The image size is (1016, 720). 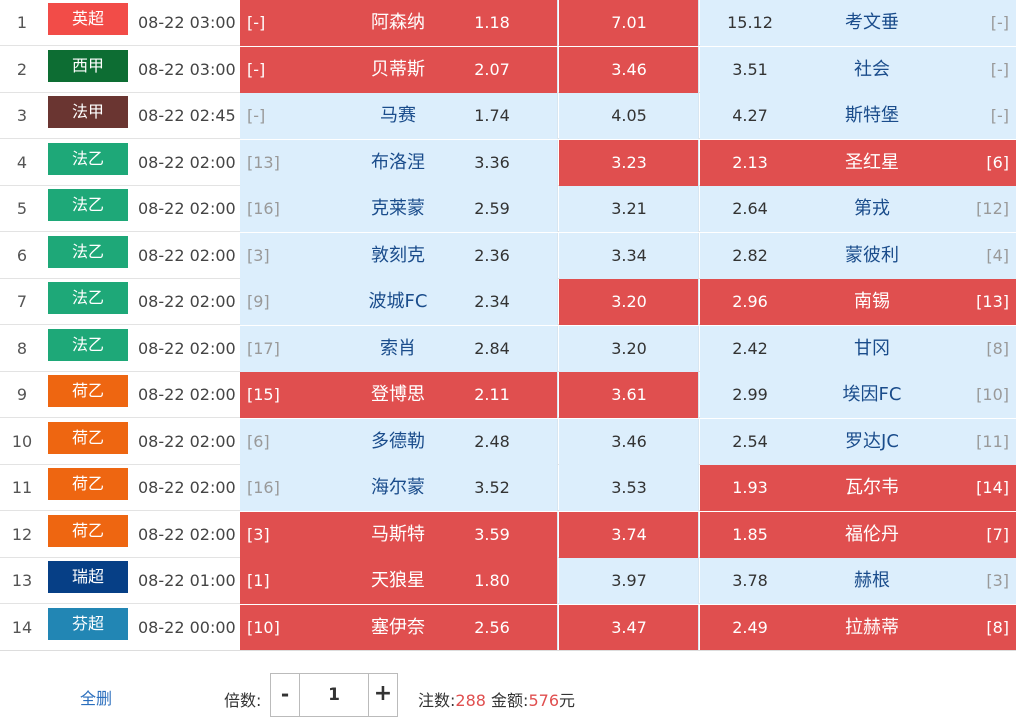 What do you see at coordinates (492, 627) in the screenshot?
I see `home-odd: 2.56` at bounding box center [492, 627].